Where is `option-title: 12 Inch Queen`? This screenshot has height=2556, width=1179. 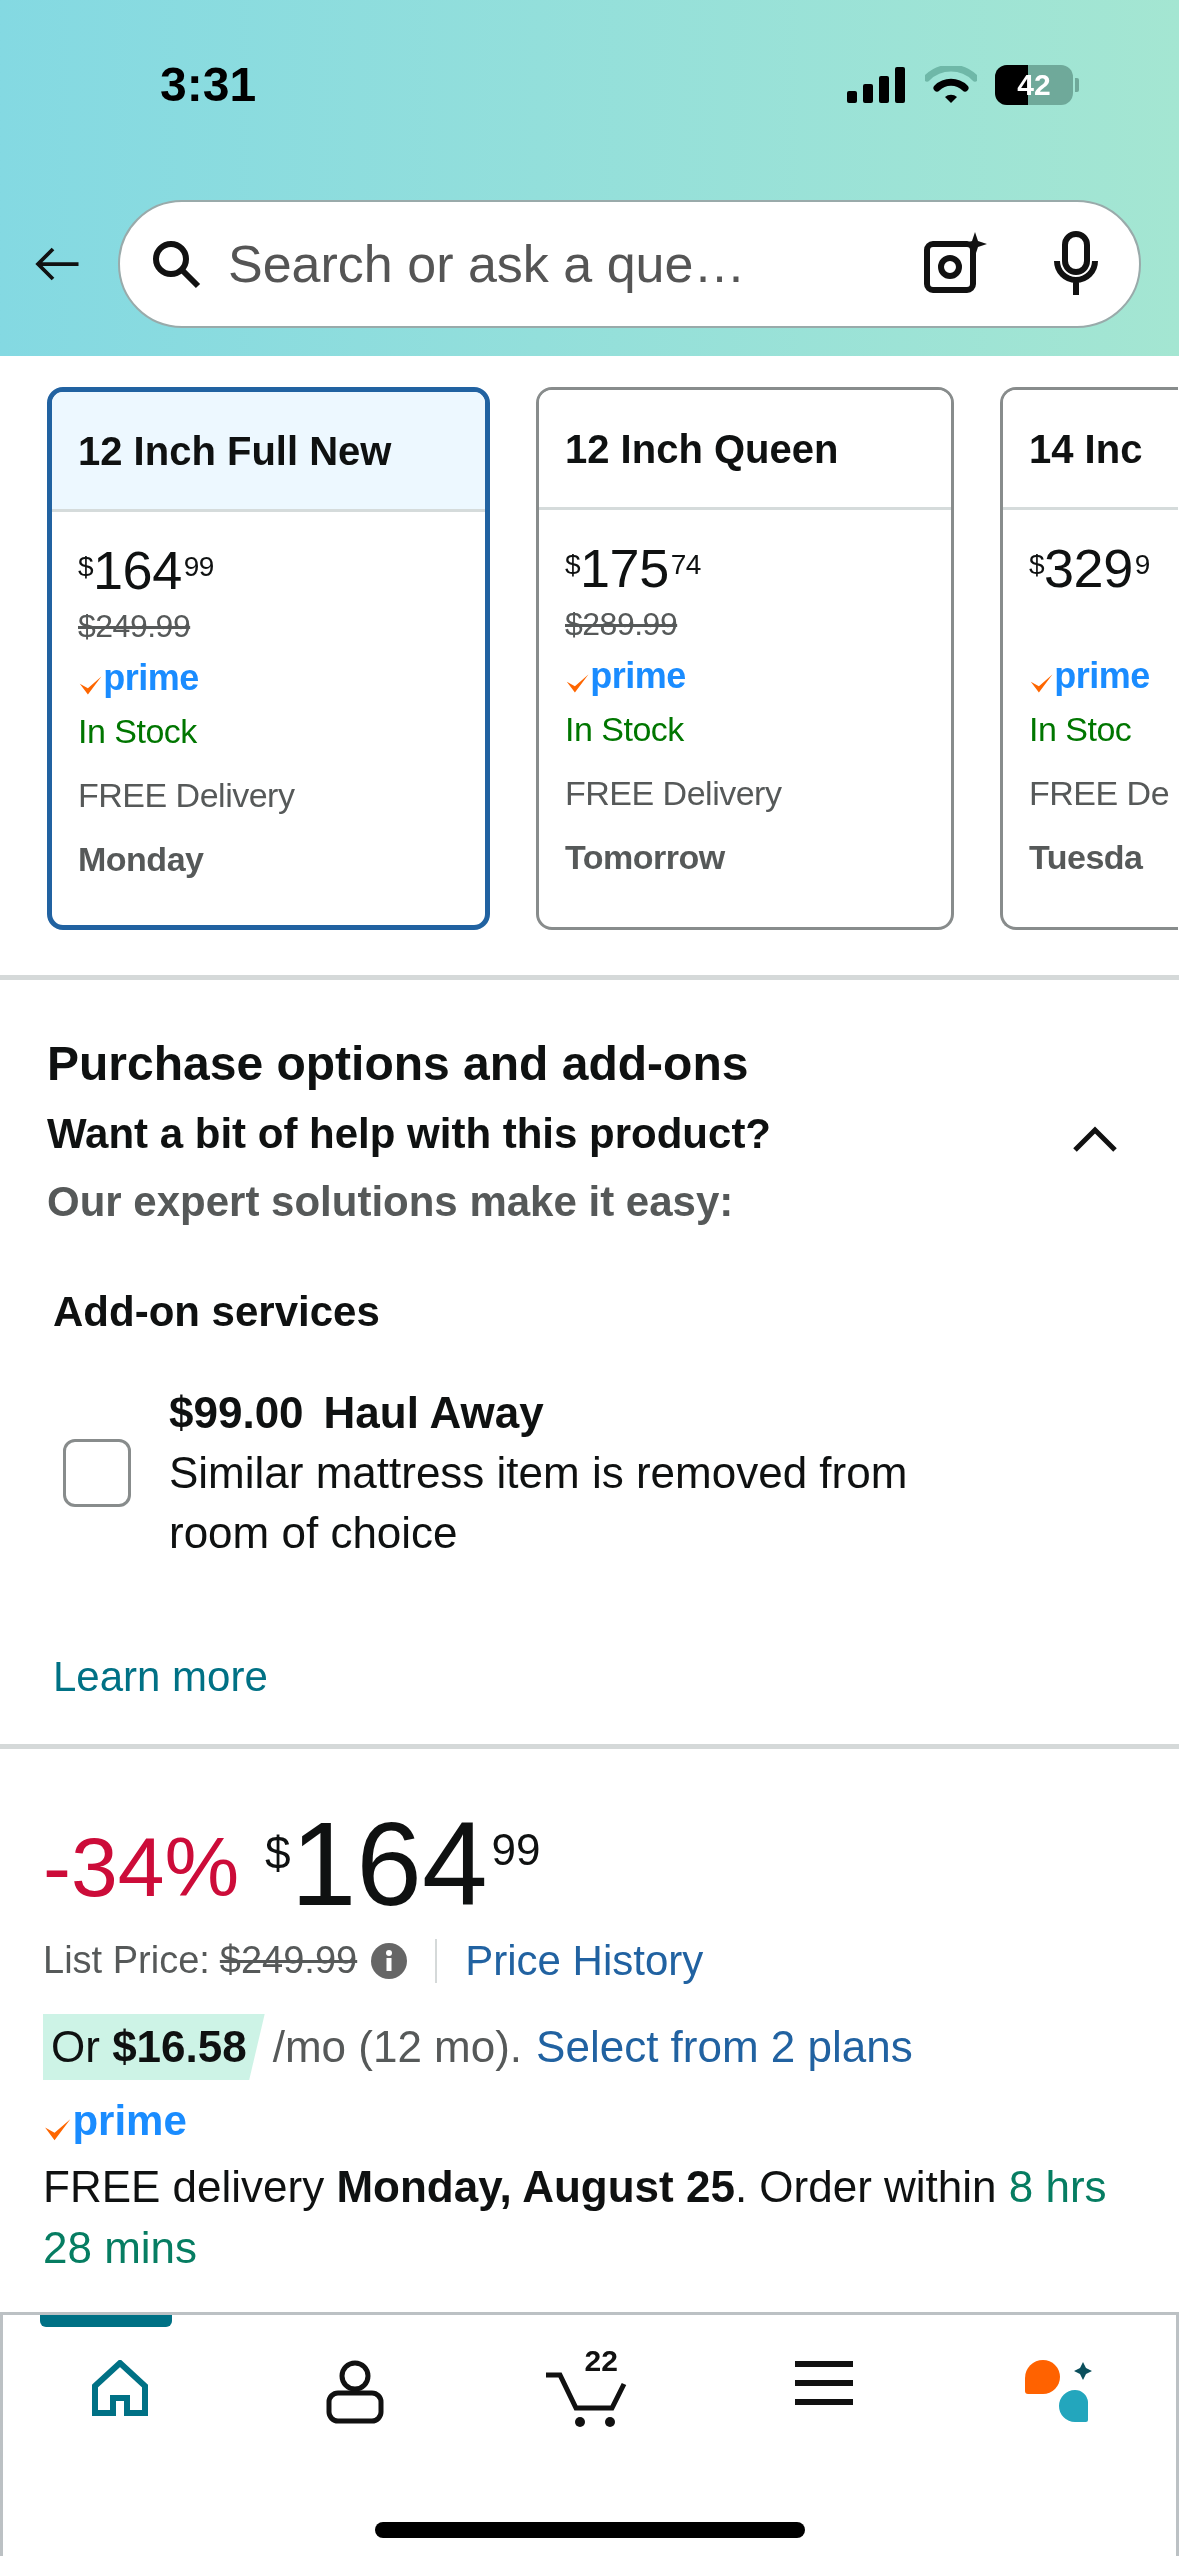 option-title: 12 Inch Queen is located at coordinates (702, 449).